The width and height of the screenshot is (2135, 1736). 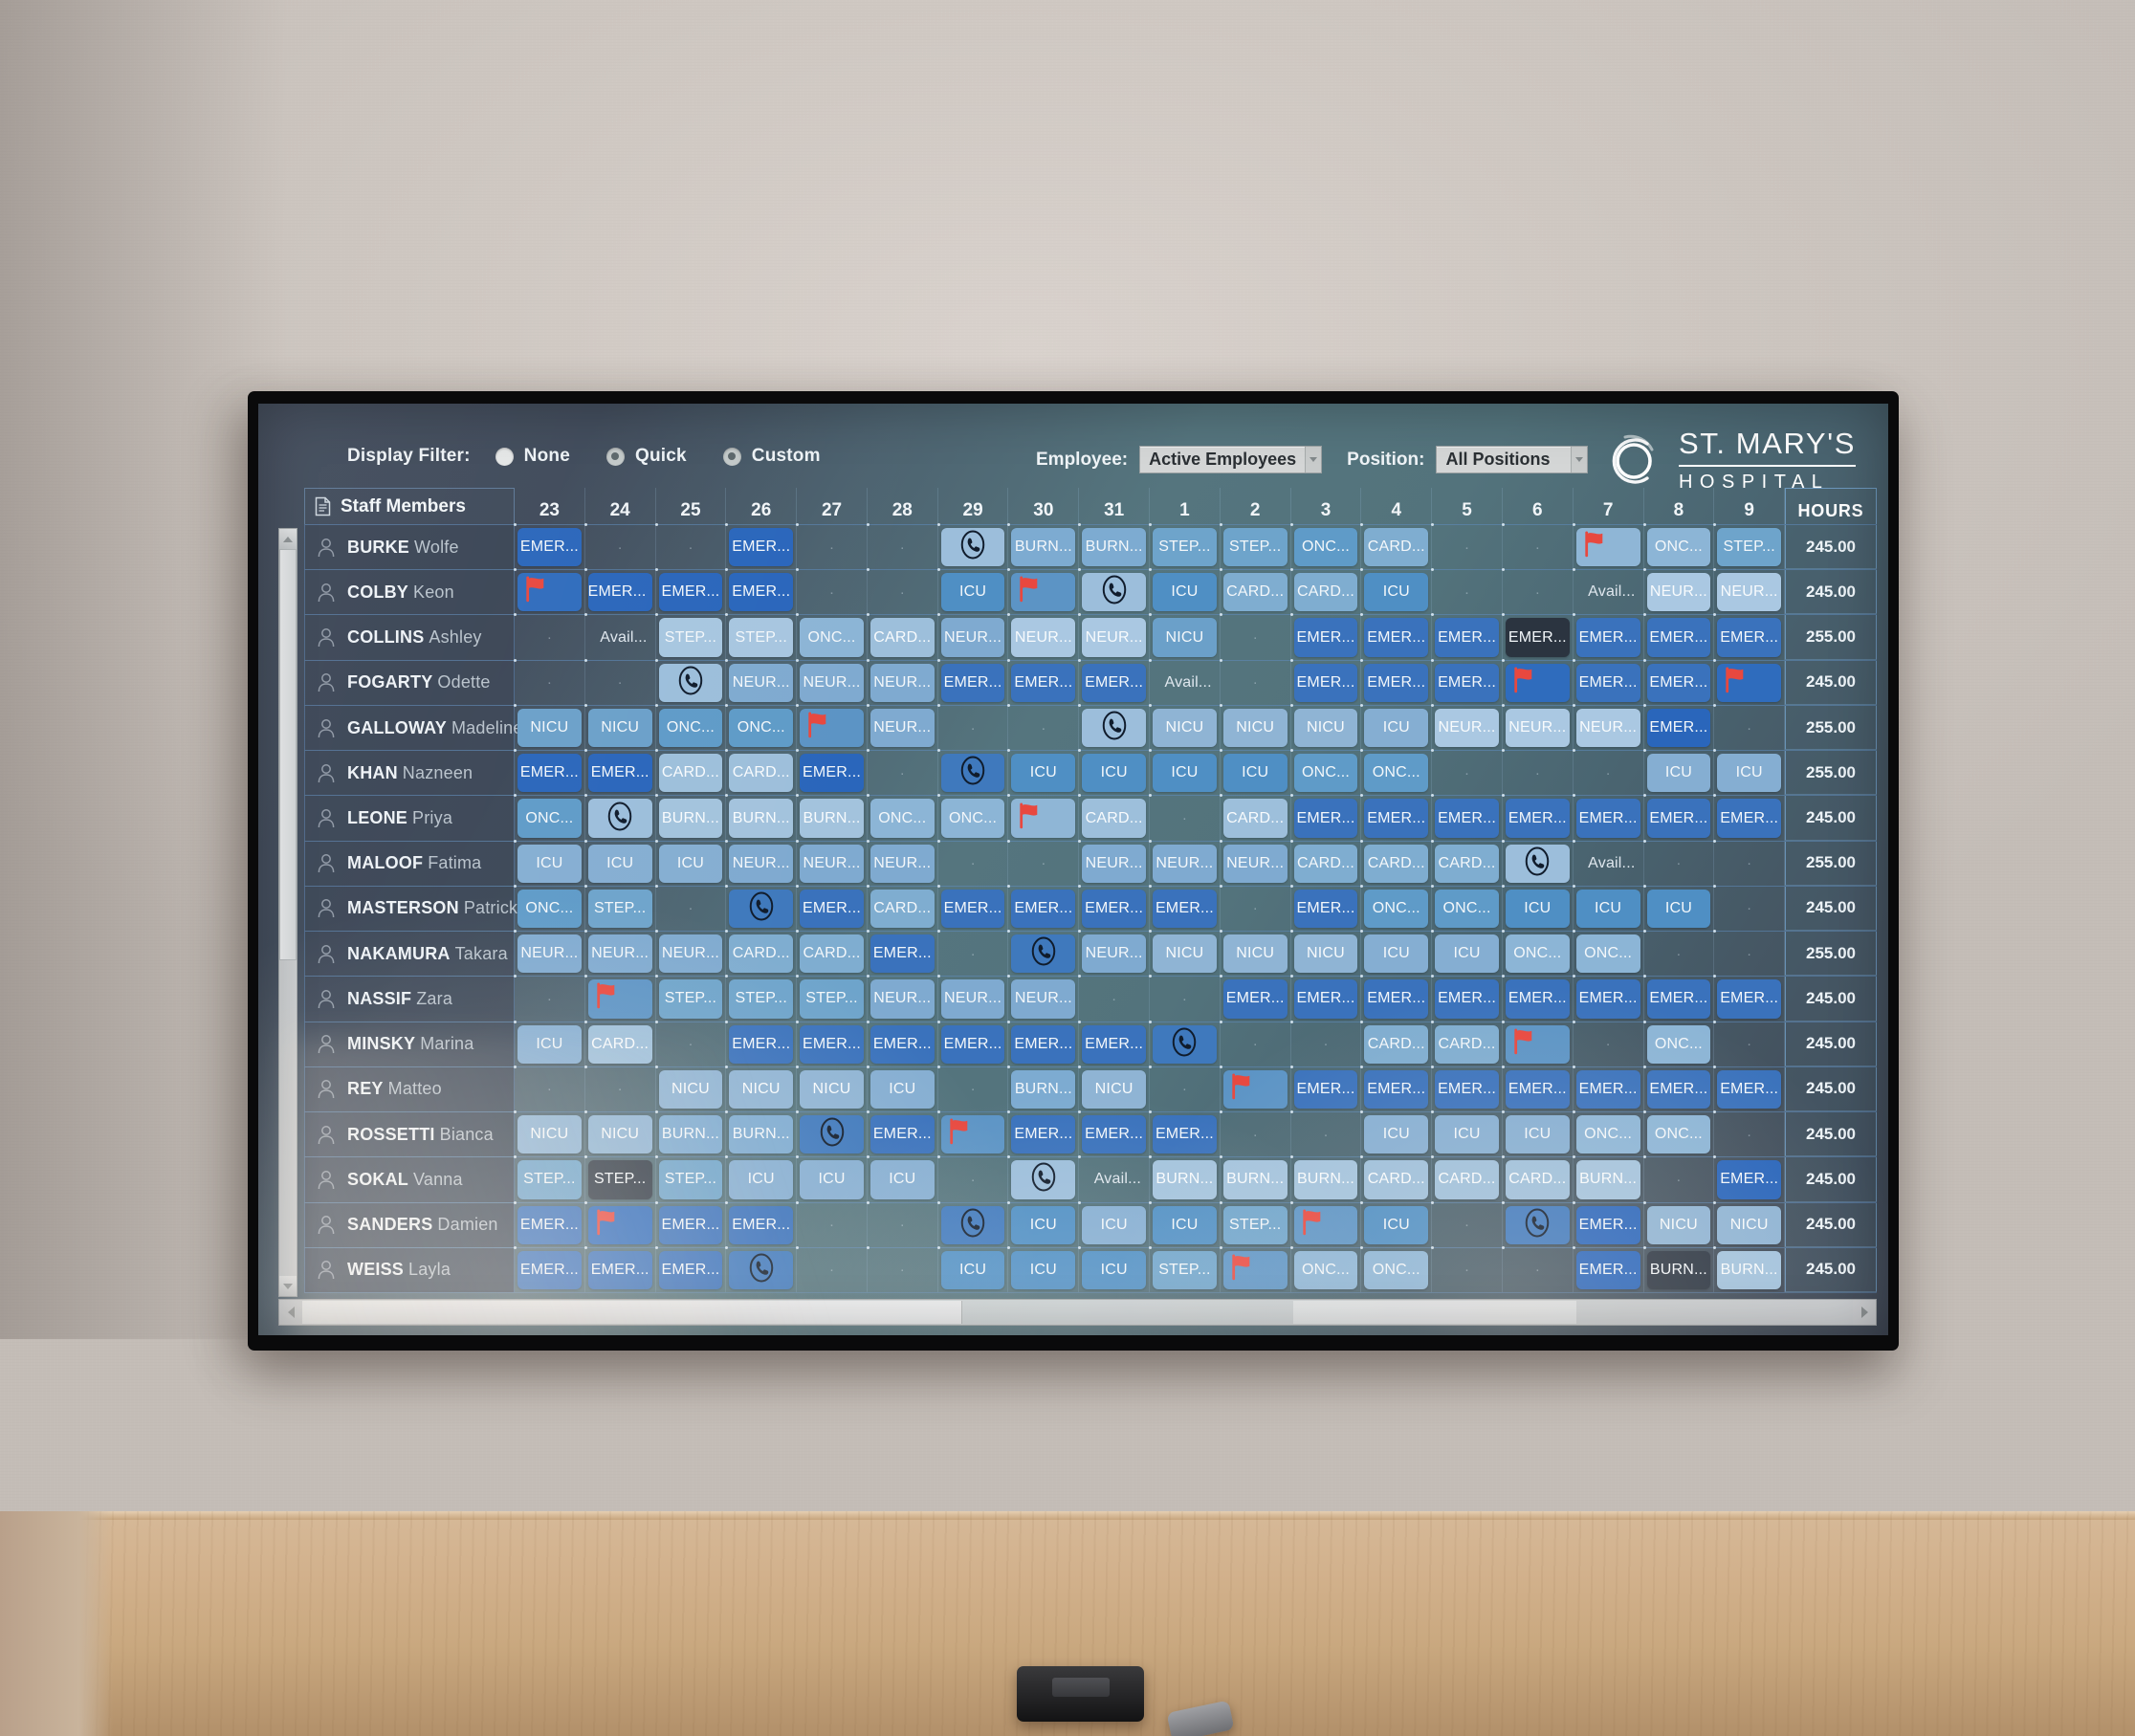 What do you see at coordinates (691, 506) in the screenshot?
I see `day-header: 25` at bounding box center [691, 506].